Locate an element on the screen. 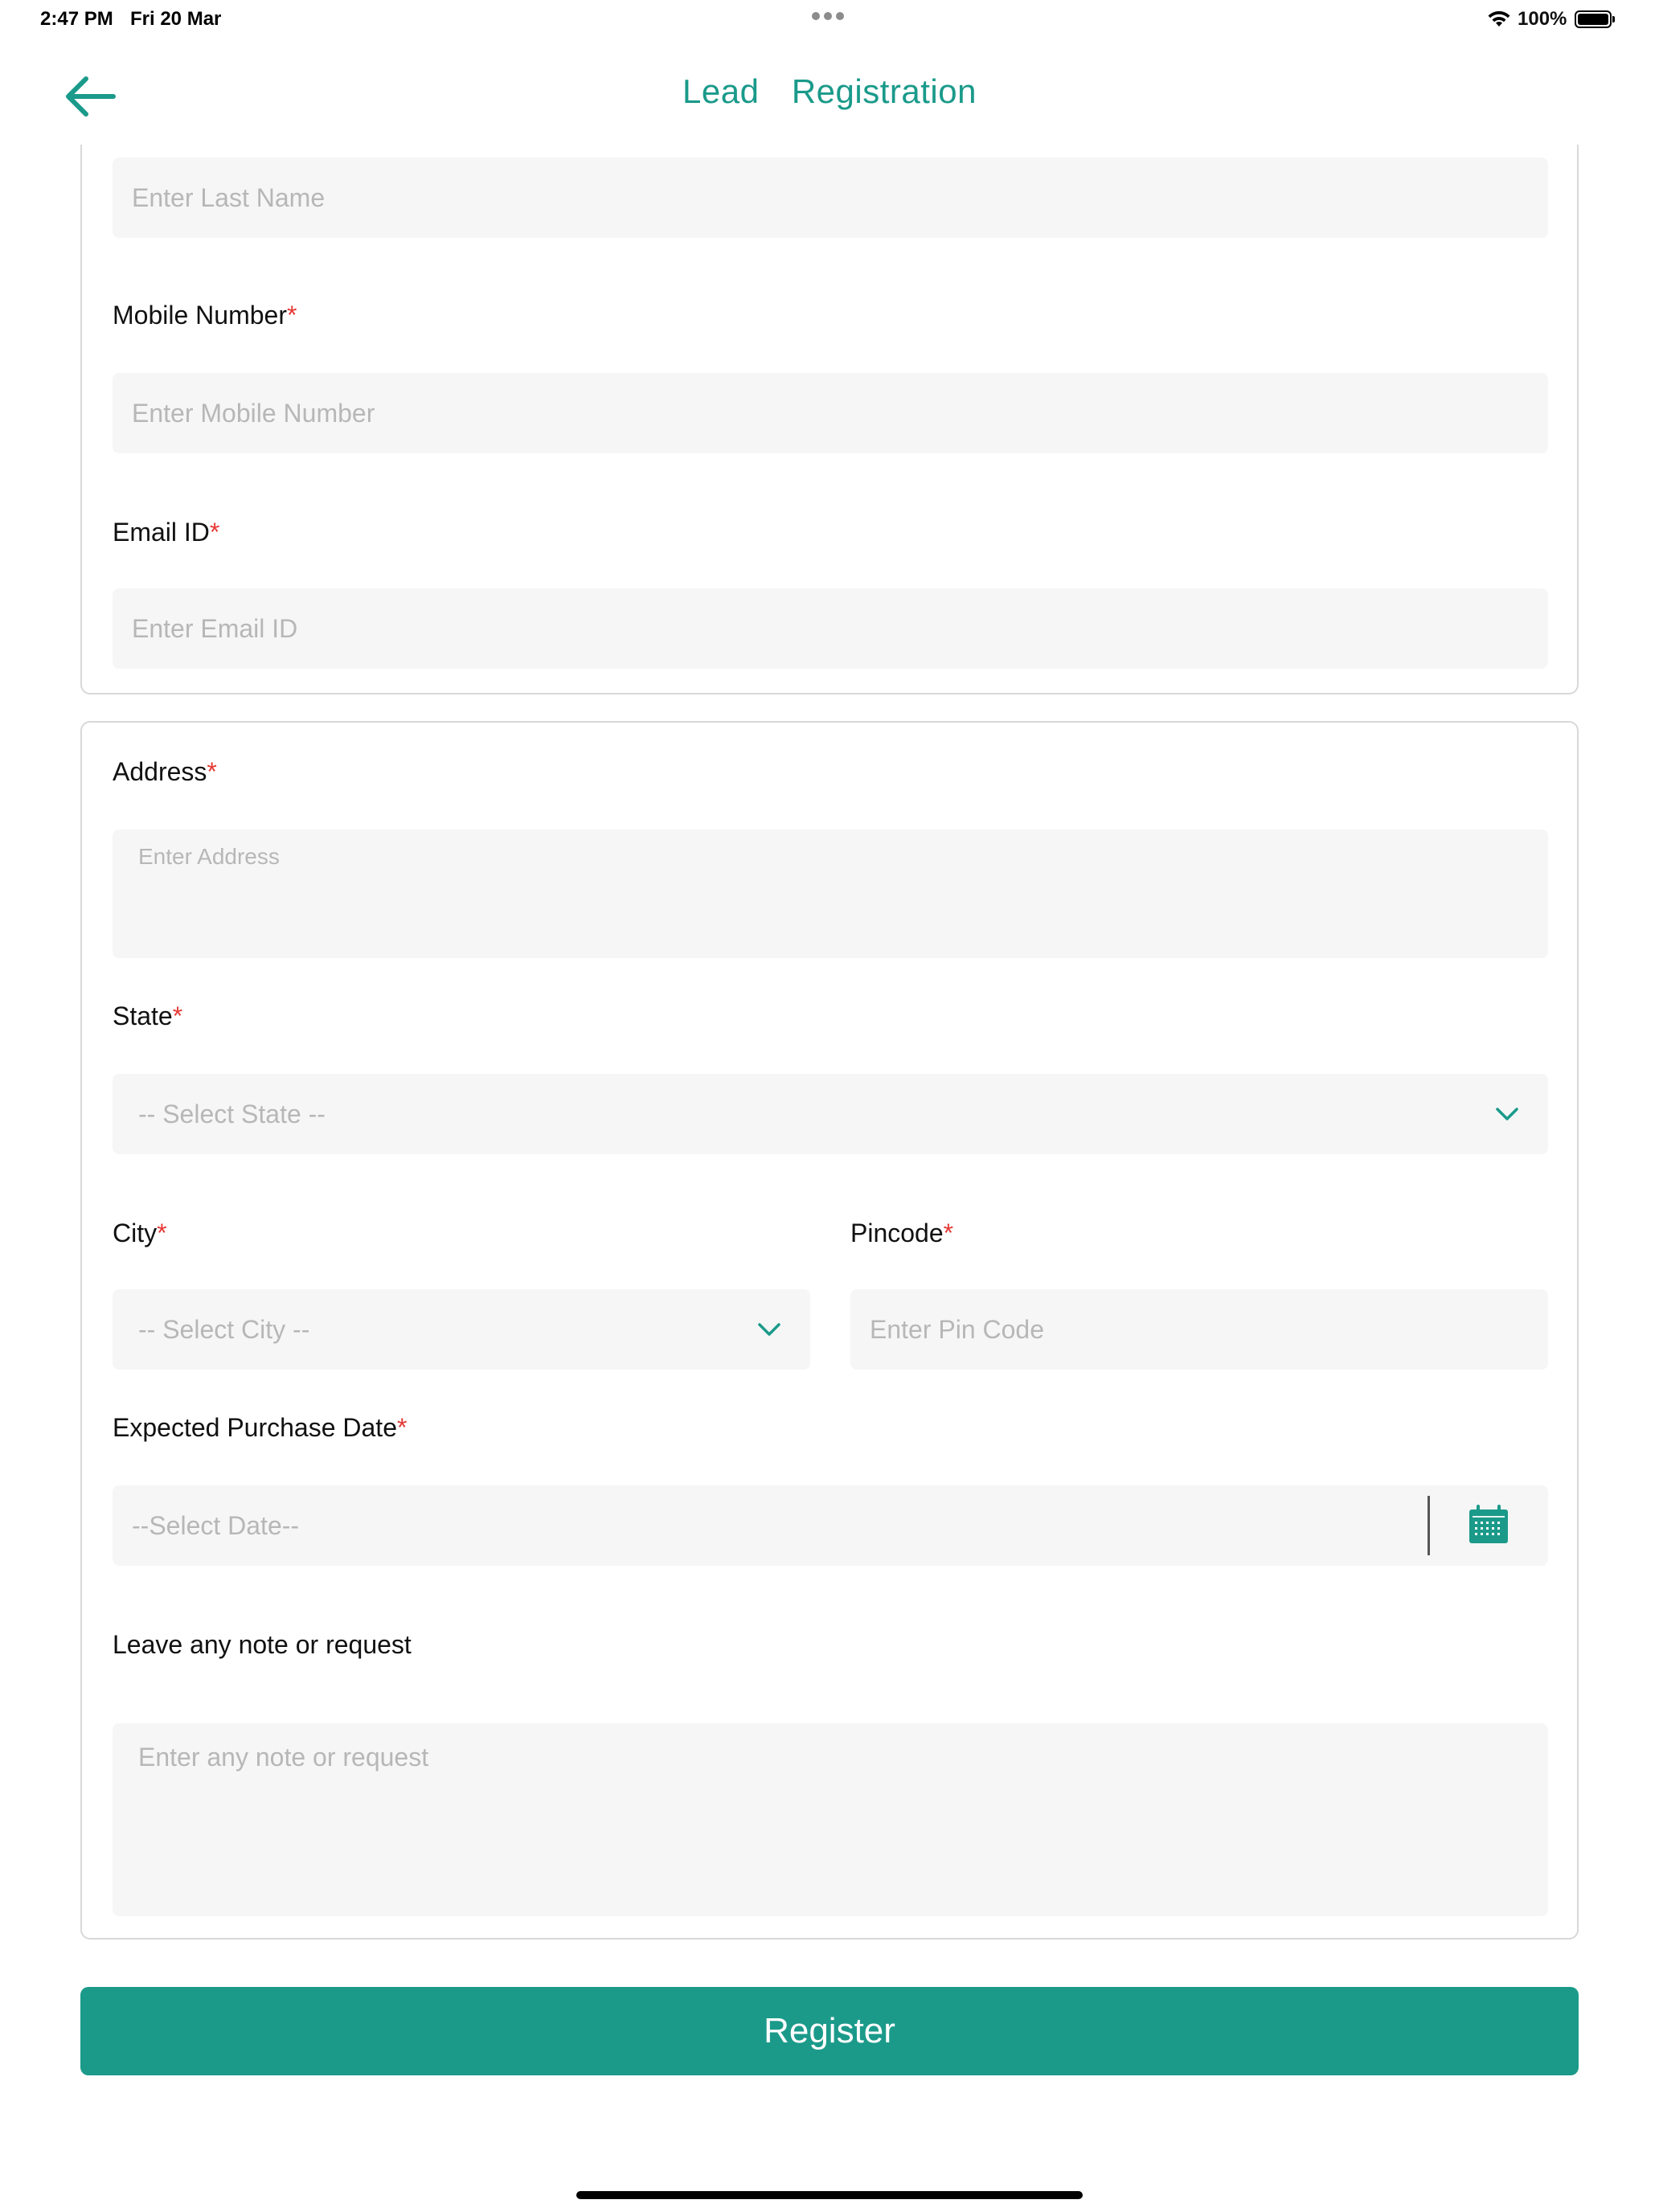 This screenshot has width=1659, height=2212. email-label-text: Email ID is located at coordinates (161, 532).